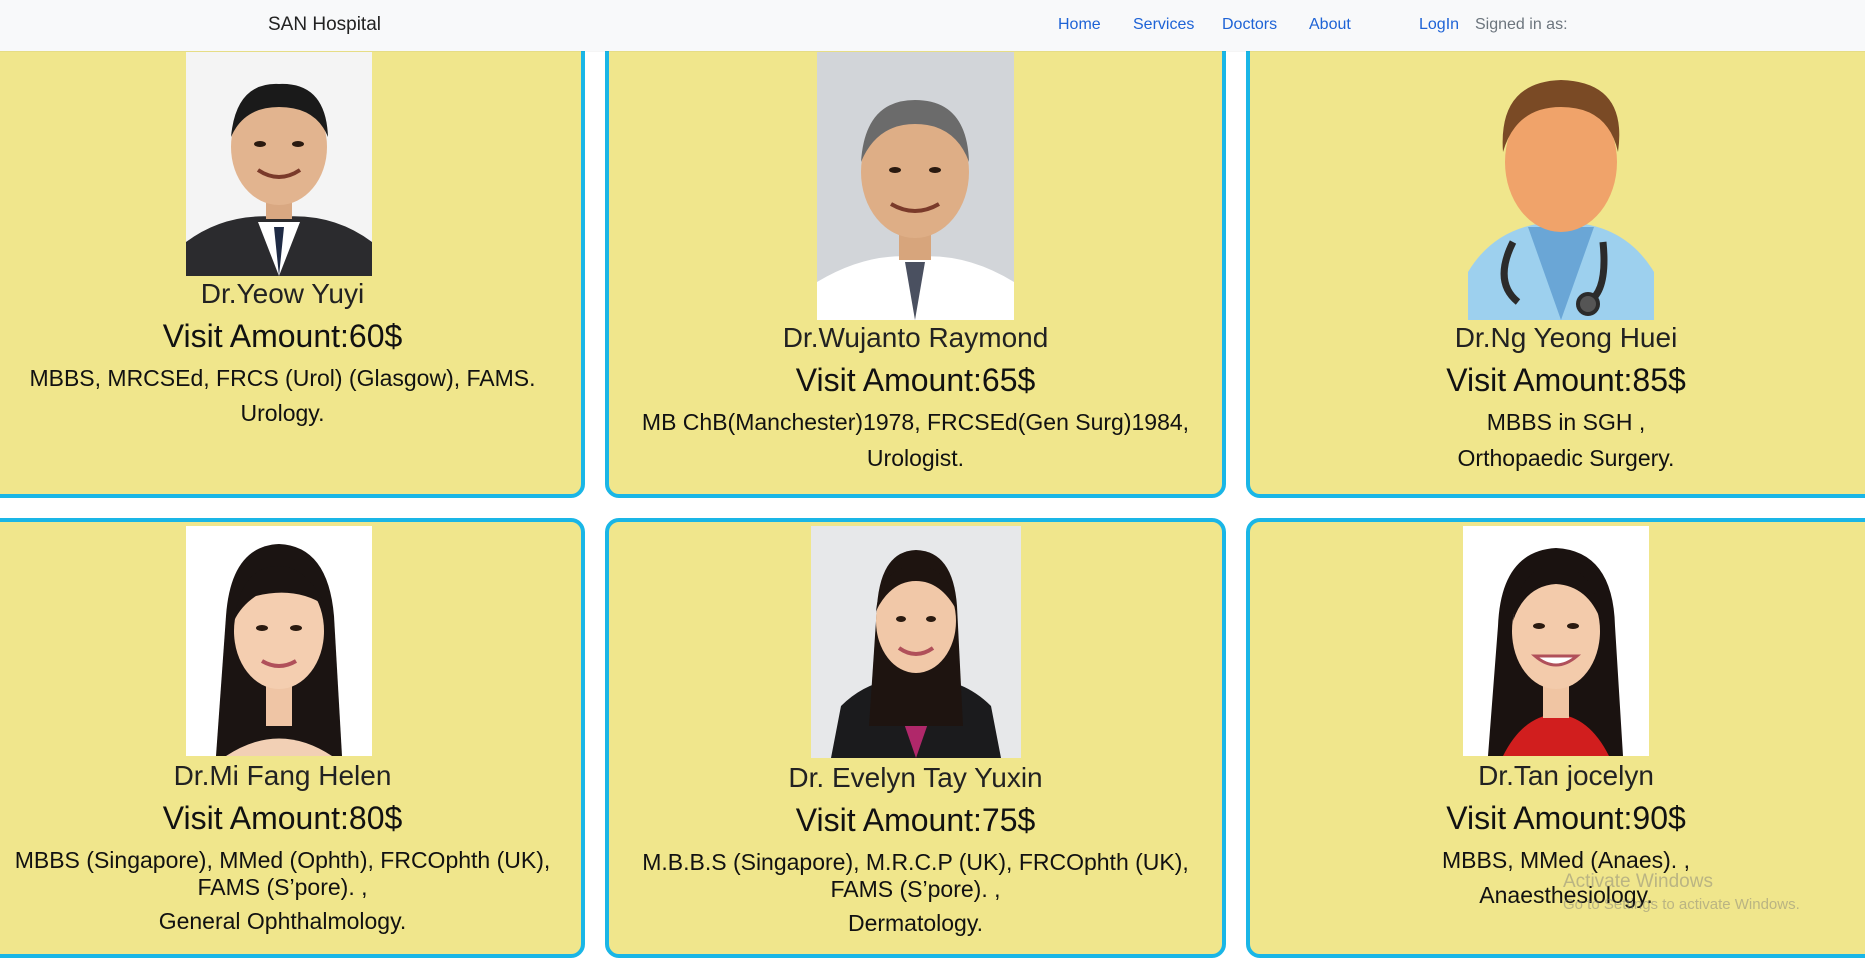  I want to click on doctor-avatar-icon, so click(1561, 186).